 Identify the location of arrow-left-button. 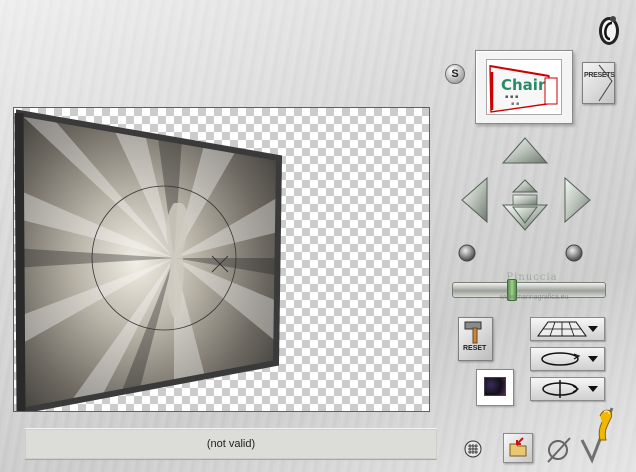
(474, 200).